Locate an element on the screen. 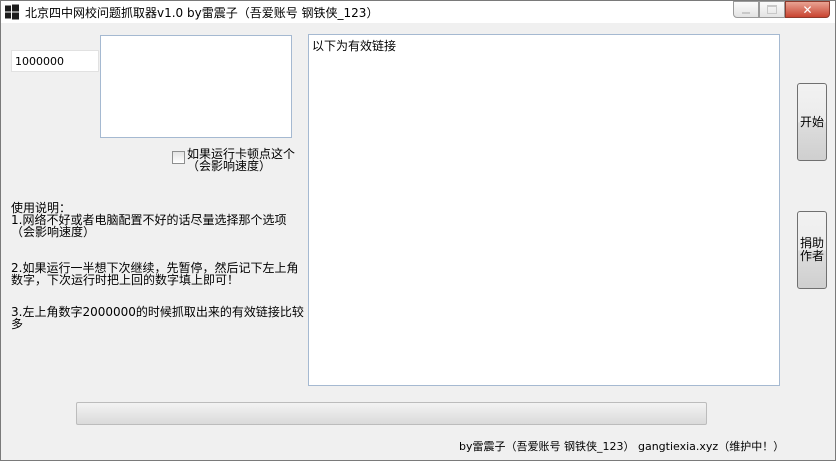  start-button: 开始 is located at coordinates (812, 122).